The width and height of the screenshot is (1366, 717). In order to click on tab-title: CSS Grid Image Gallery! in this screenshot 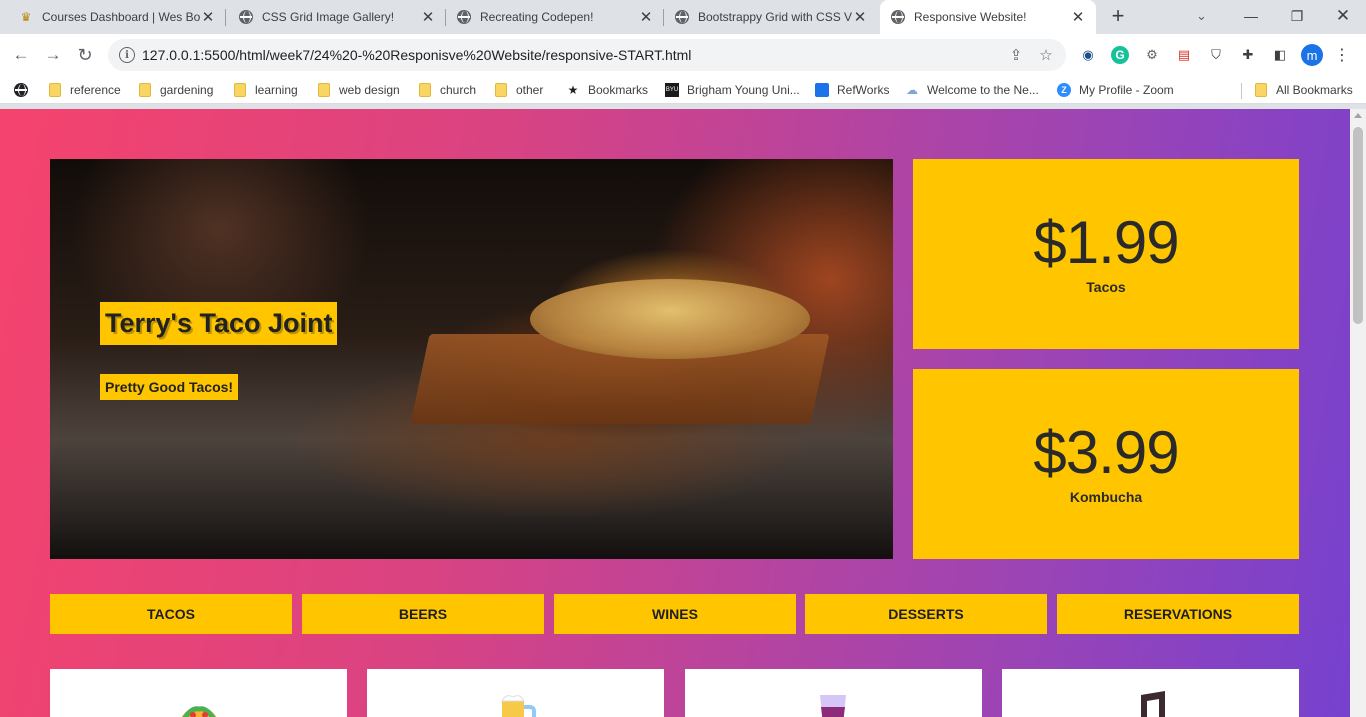, I will do `click(328, 17)`.